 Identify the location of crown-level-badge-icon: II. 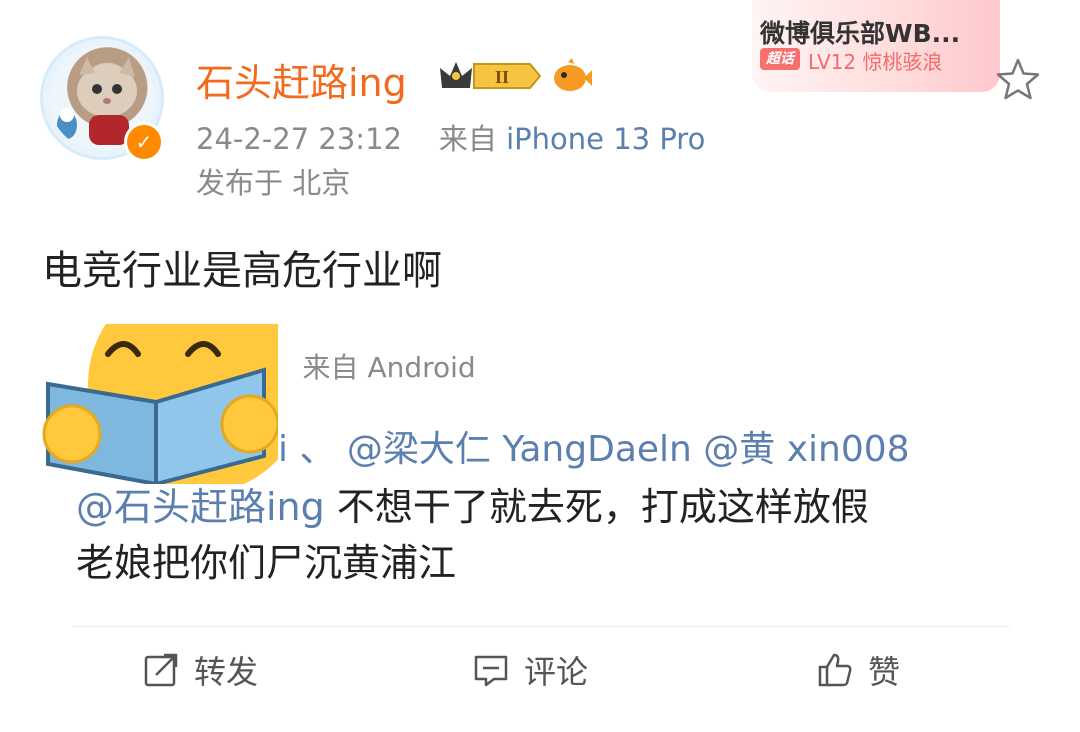
(491, 75).